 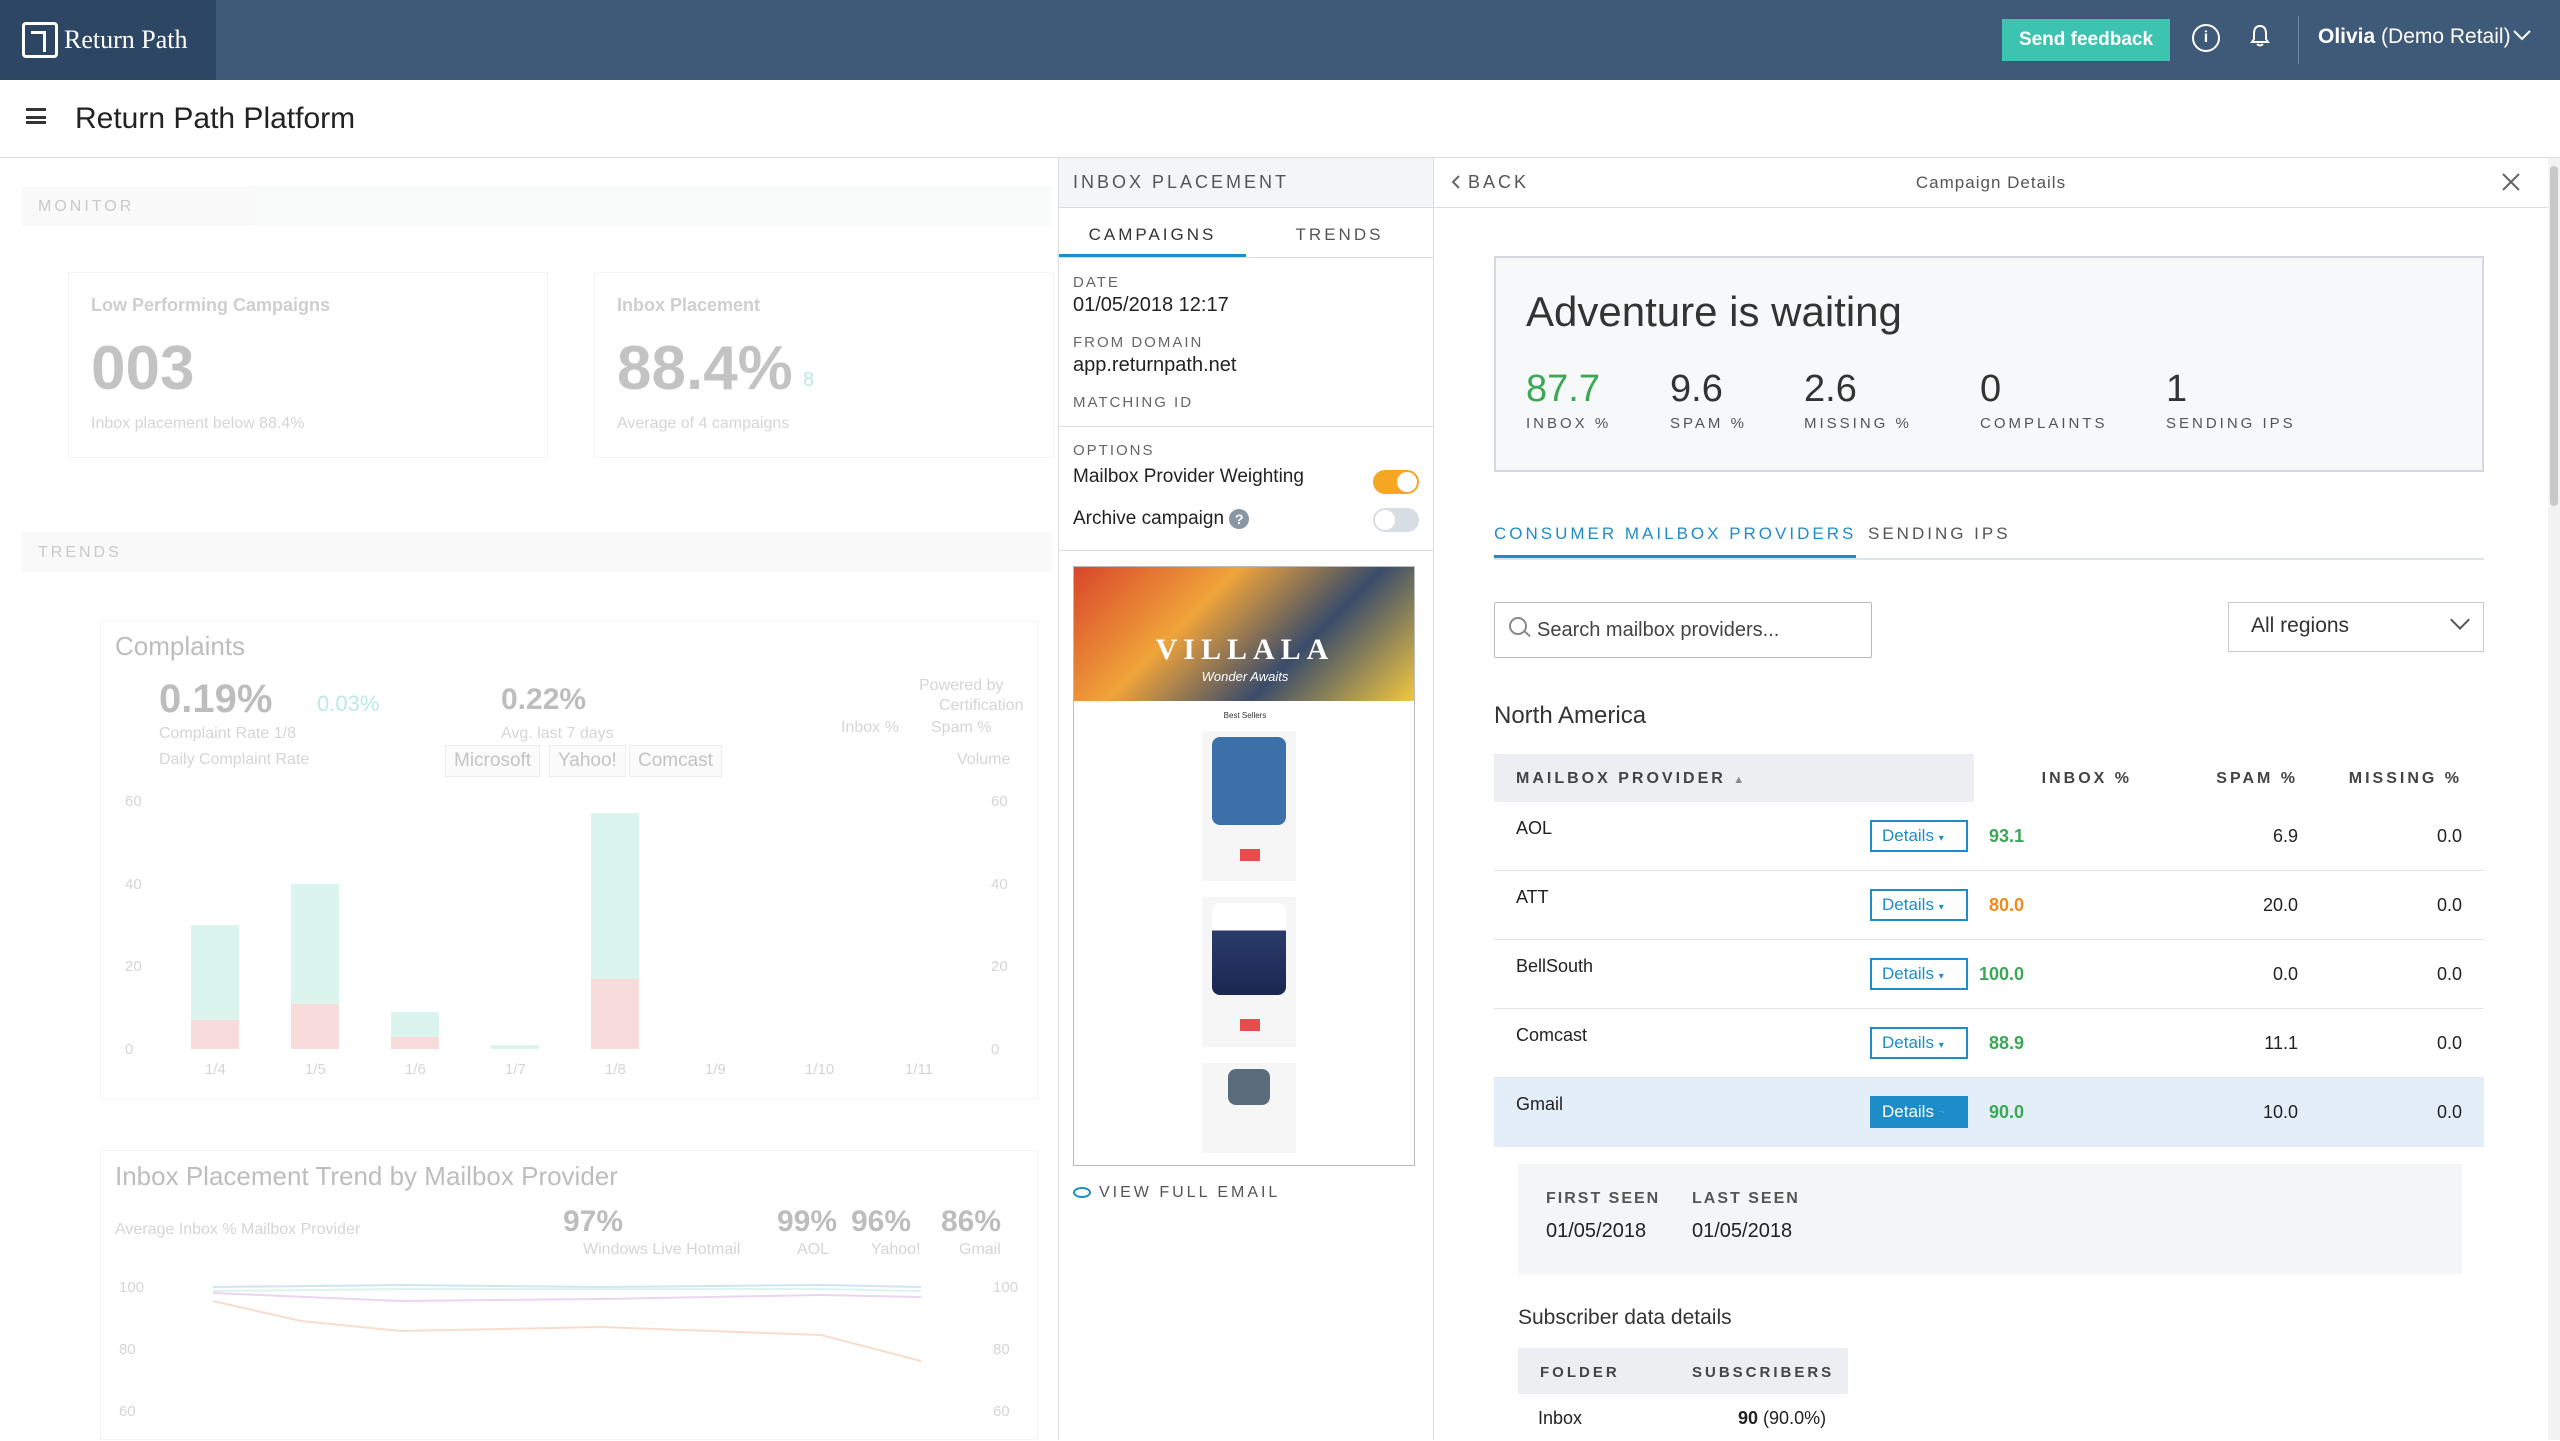 I want to click on user-name: Olivia, so click(x=2347, y=36).